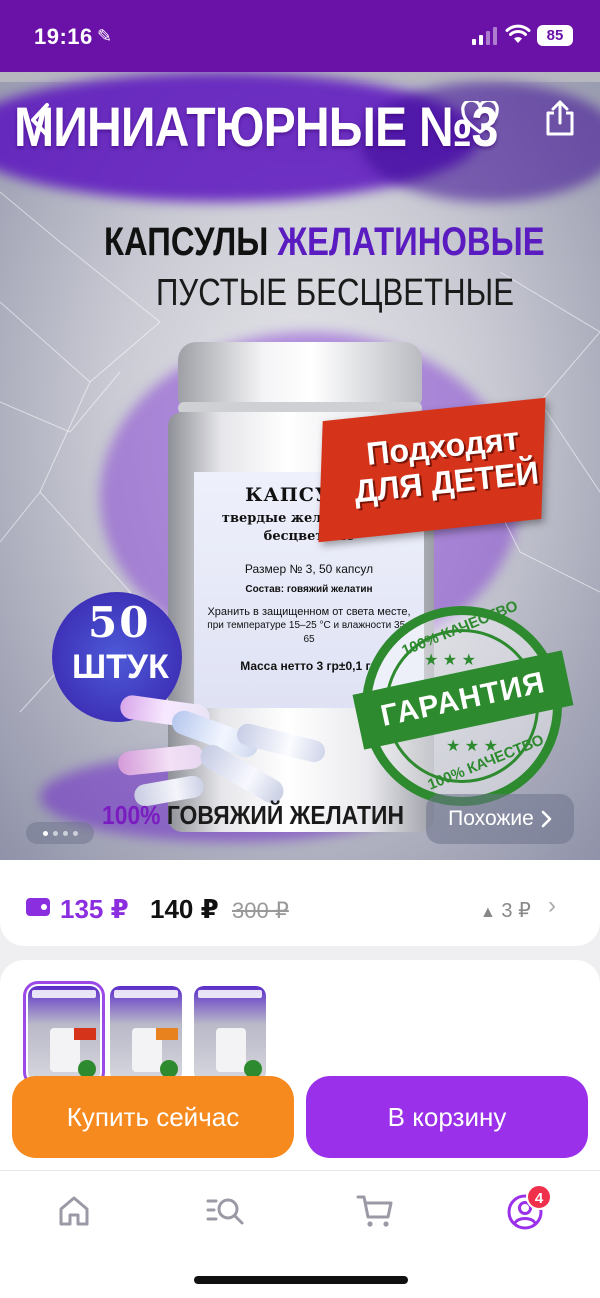 Image resolution: width=600 pixels, height=1298 pixels. I want to click on location-arrow-icon: ✎, so click(105, 36).